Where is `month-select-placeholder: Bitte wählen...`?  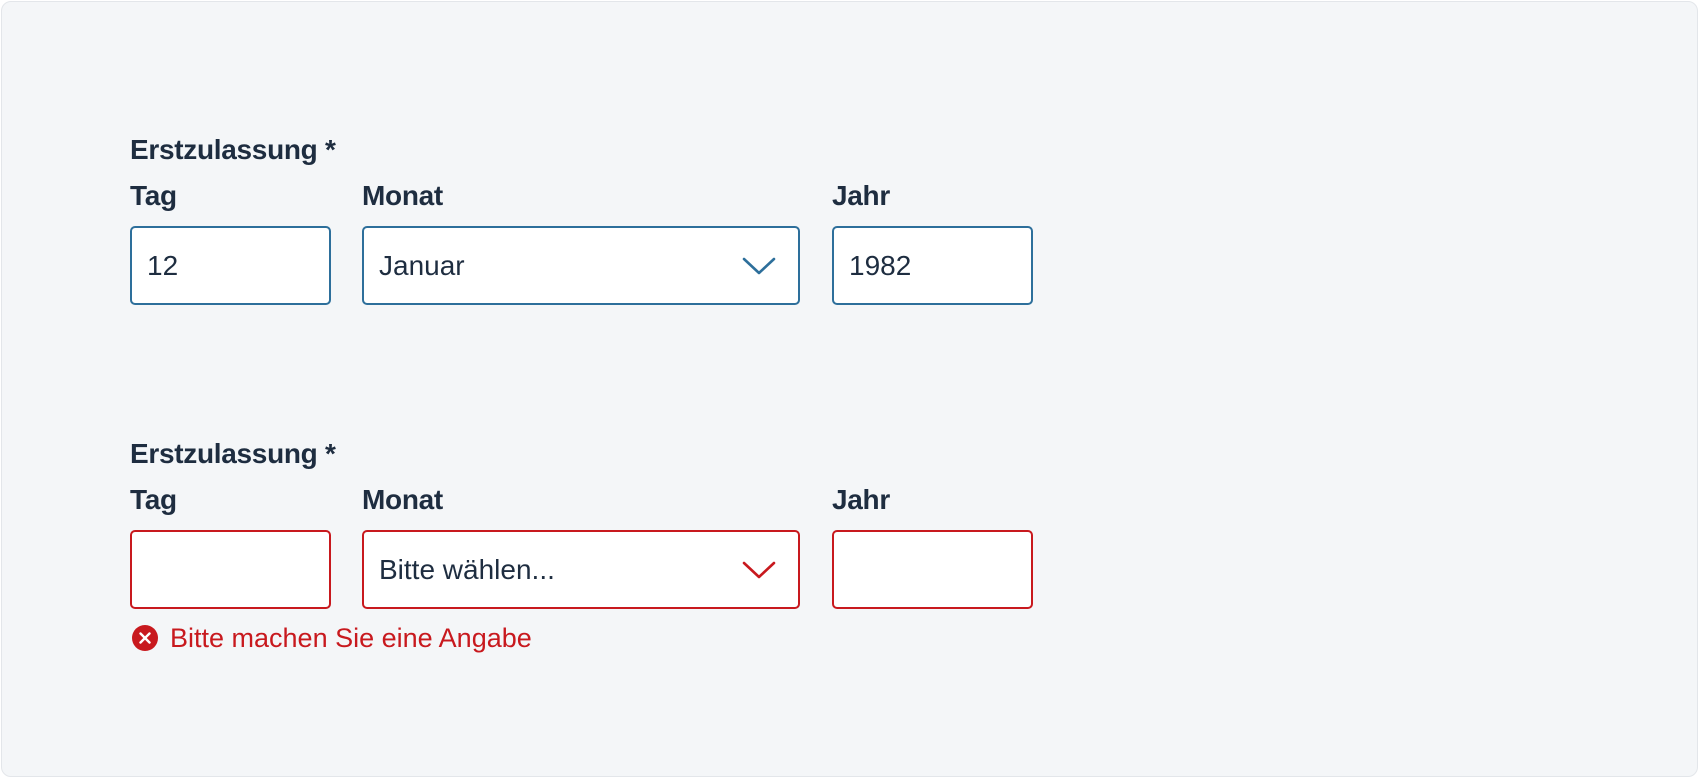 month-select-placeholder: Bitte wählen... is located at coordinates (467, 569).